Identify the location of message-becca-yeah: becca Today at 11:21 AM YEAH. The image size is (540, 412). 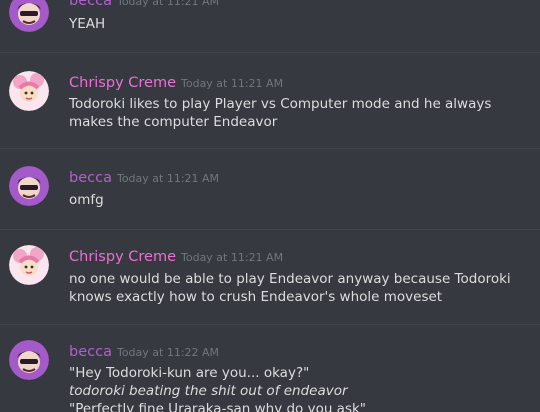
(270, 26).